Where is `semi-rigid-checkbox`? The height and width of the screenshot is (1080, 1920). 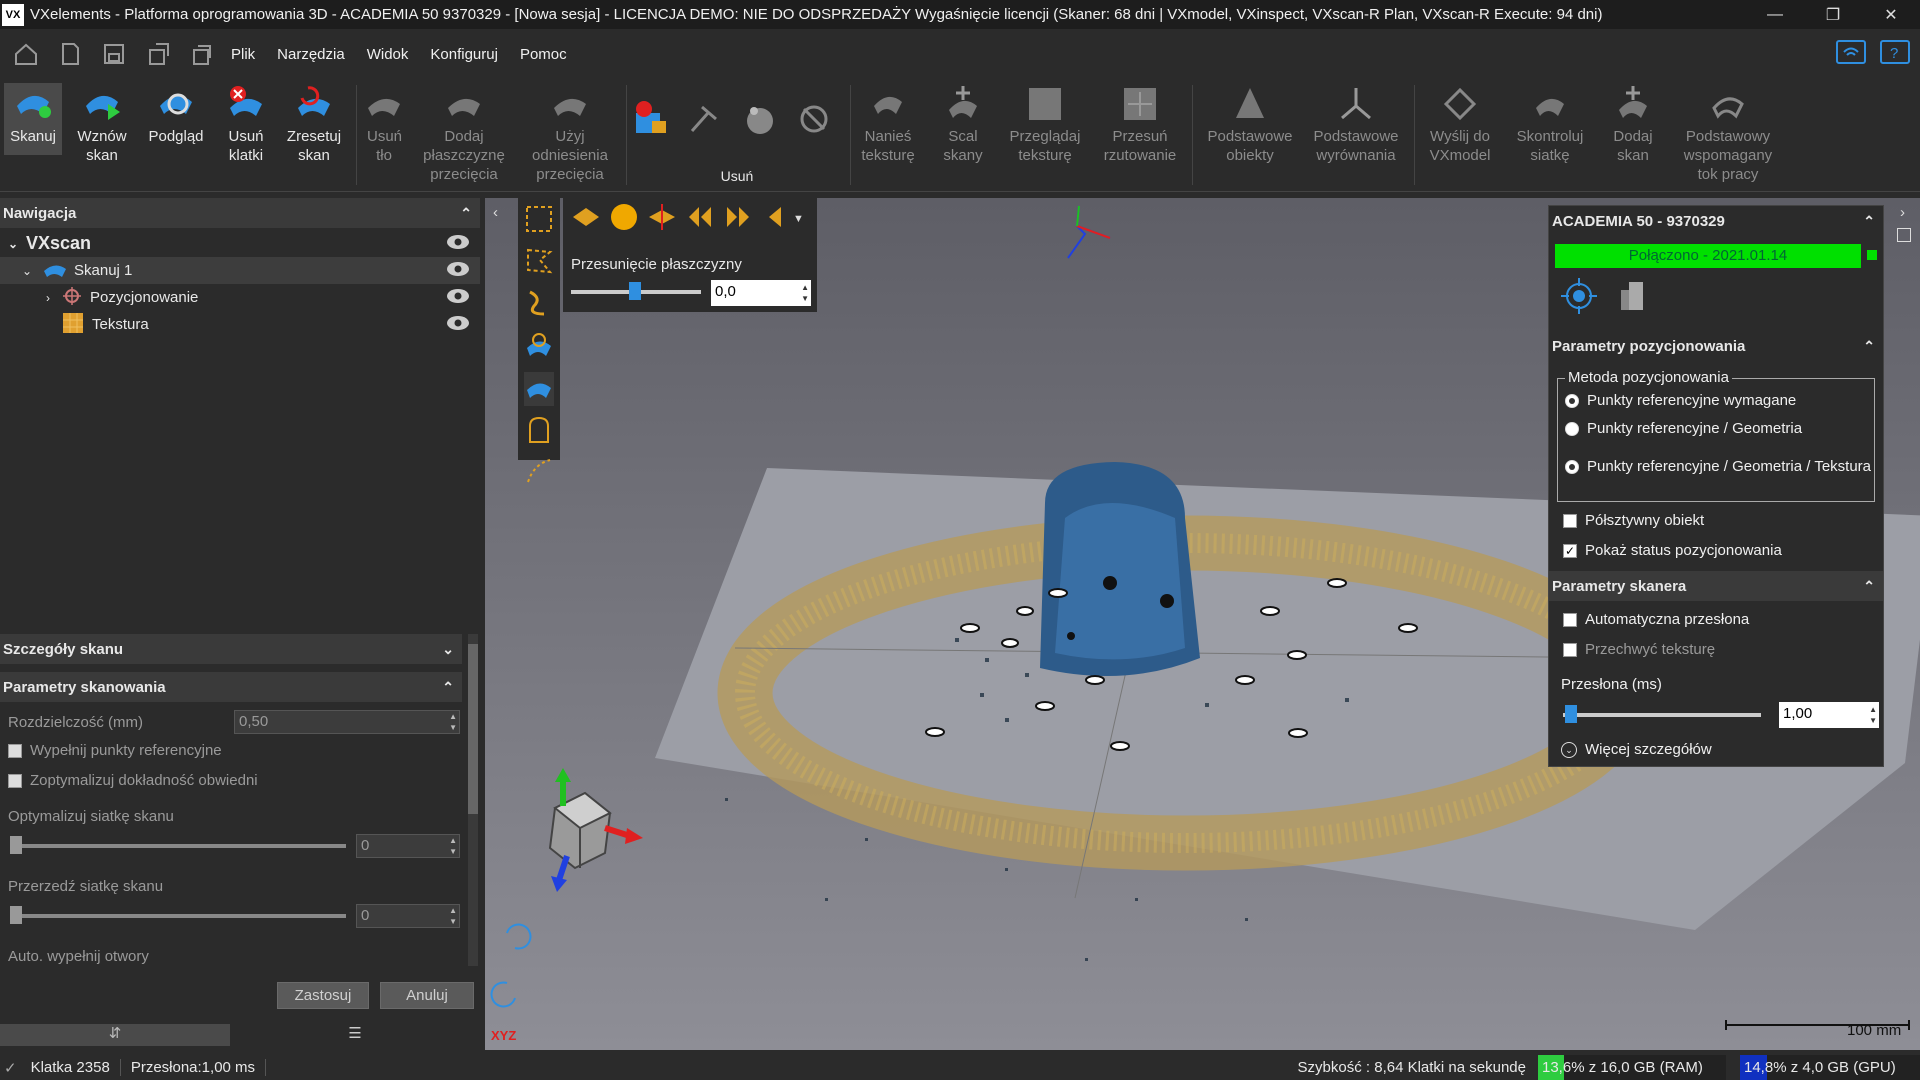 semi-rigid-checkbox is located at coordinates (1570, 521).